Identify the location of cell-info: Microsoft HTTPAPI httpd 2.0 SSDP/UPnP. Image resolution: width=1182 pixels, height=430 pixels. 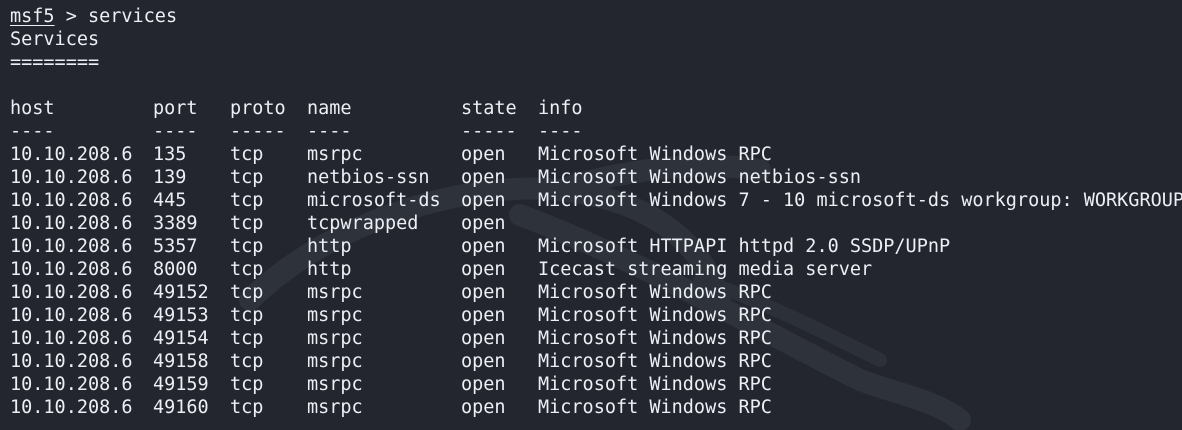
(744, 246).